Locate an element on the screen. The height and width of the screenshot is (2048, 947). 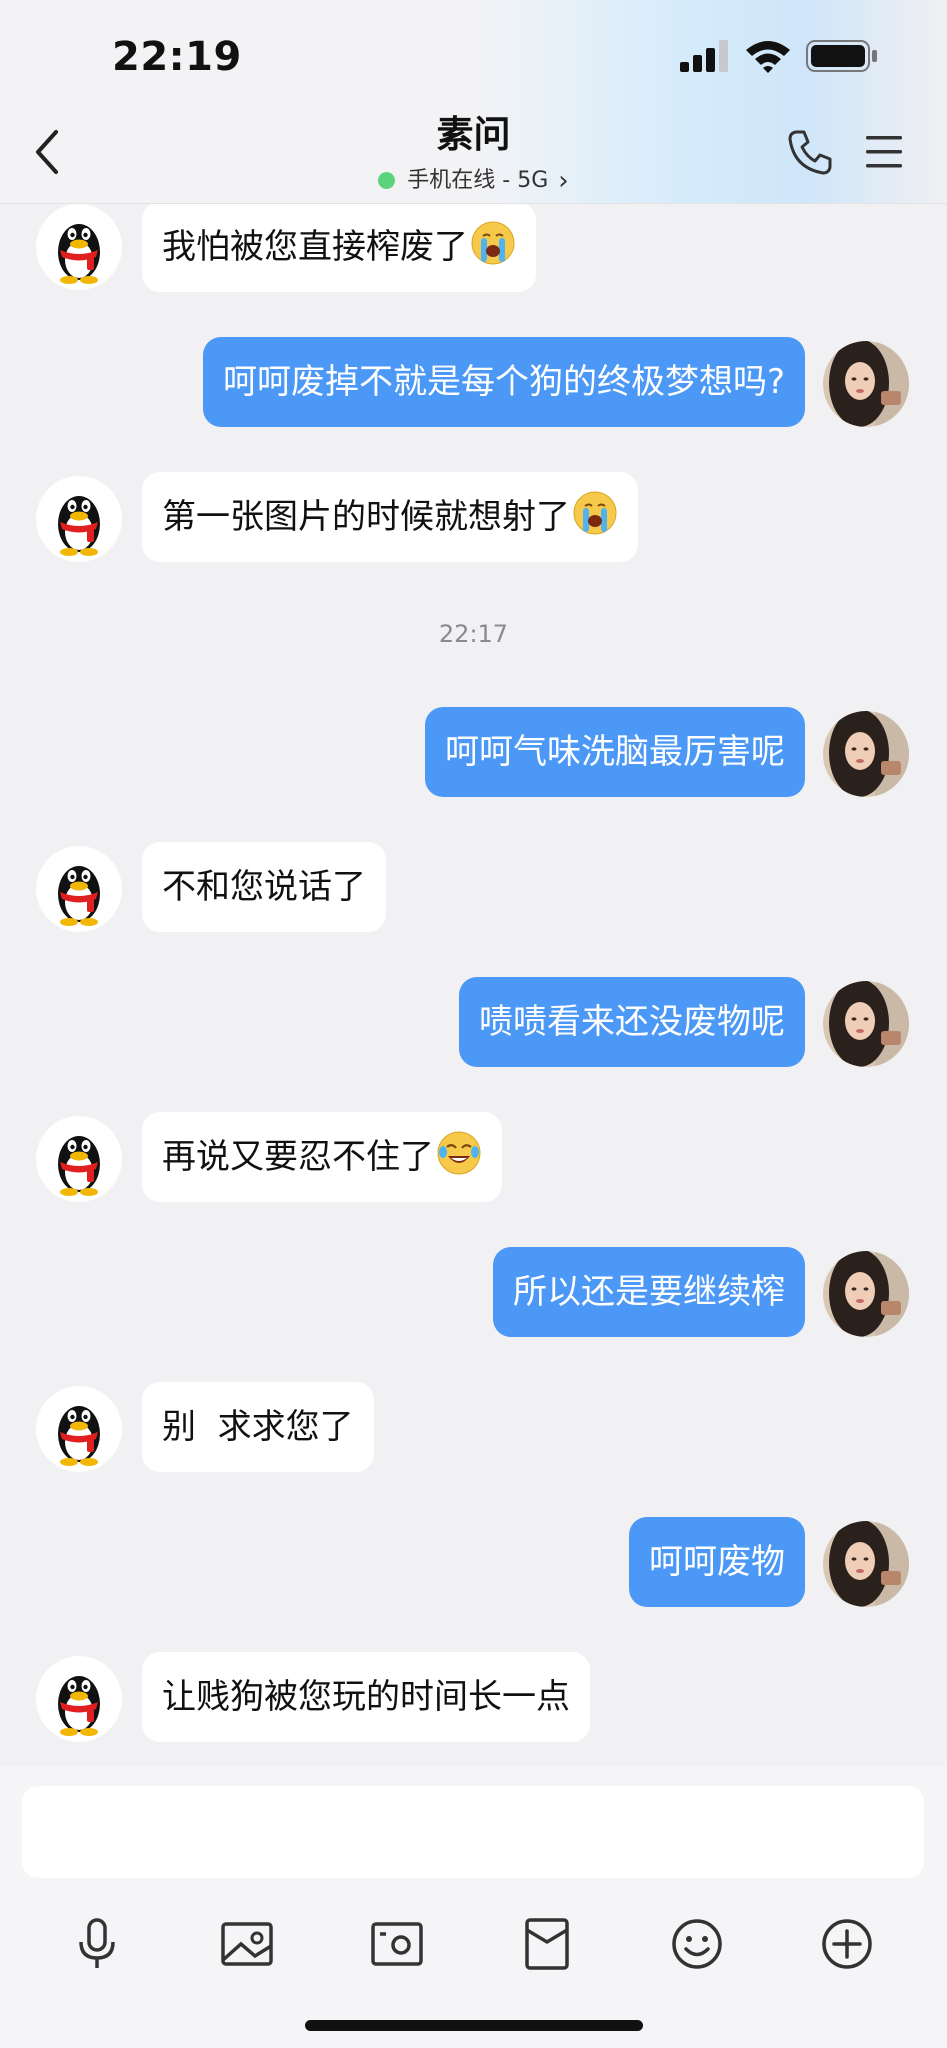
message-text: 再说又要忍不住了 is located at coordinates (298, 1157).